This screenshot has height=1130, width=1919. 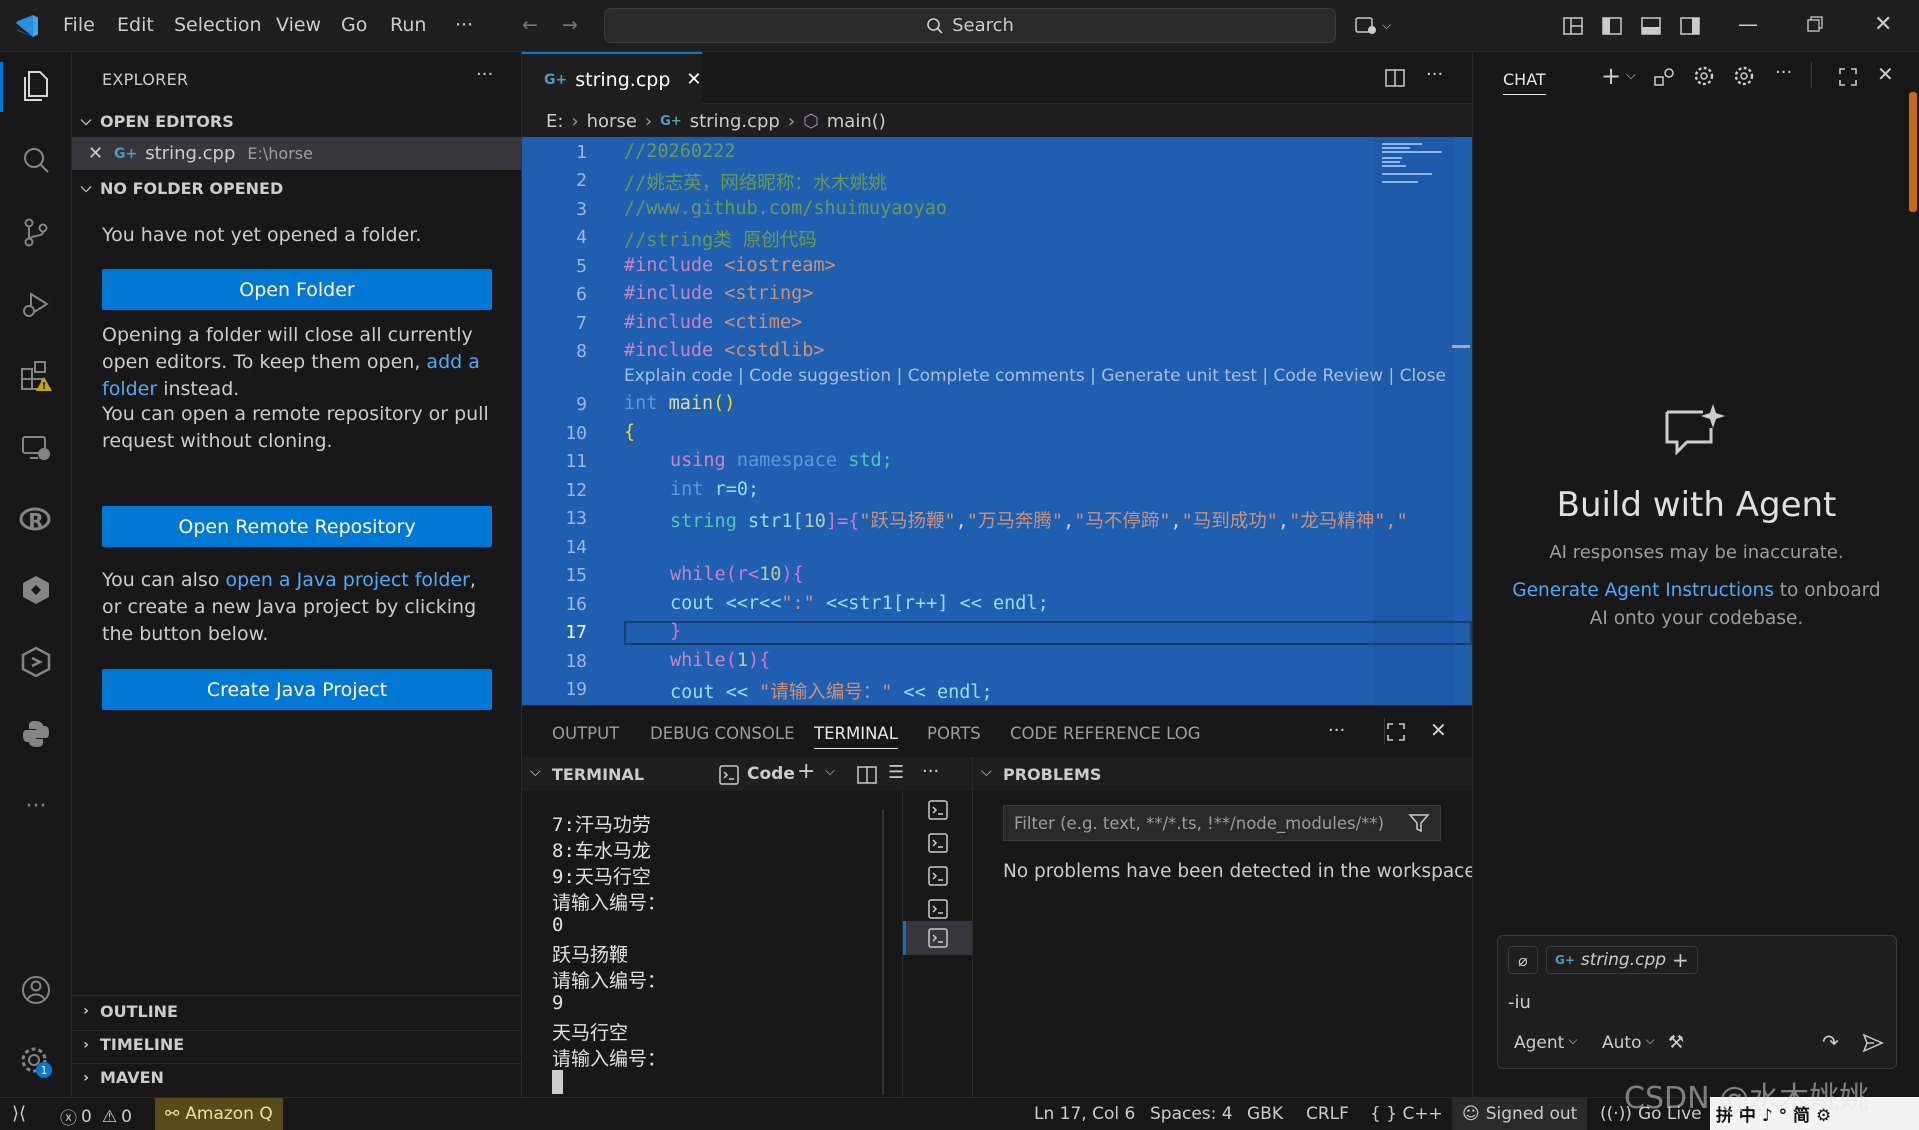 I want to click on maximize-panel-icon, so click(x=1396, y=732).